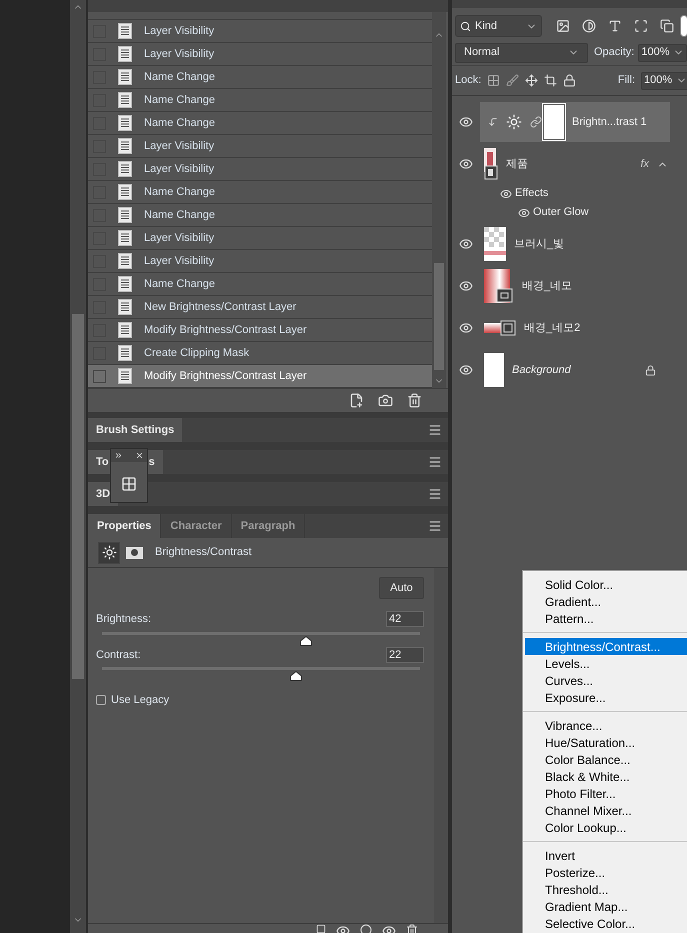  I want to click on panel-tab: Brush Settings, so click(135, 430).